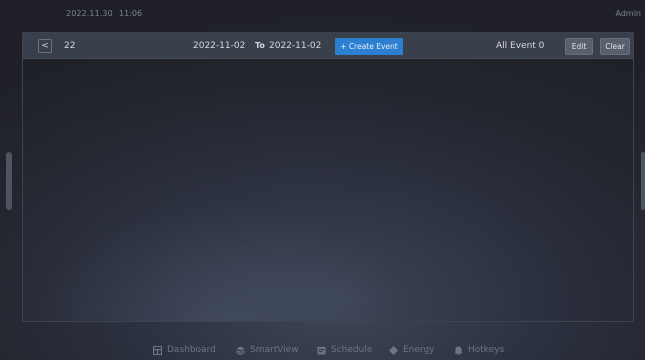 The height and width of the screenshot is (360, 645). I want to click on schedule-icon, so click(321, 350).